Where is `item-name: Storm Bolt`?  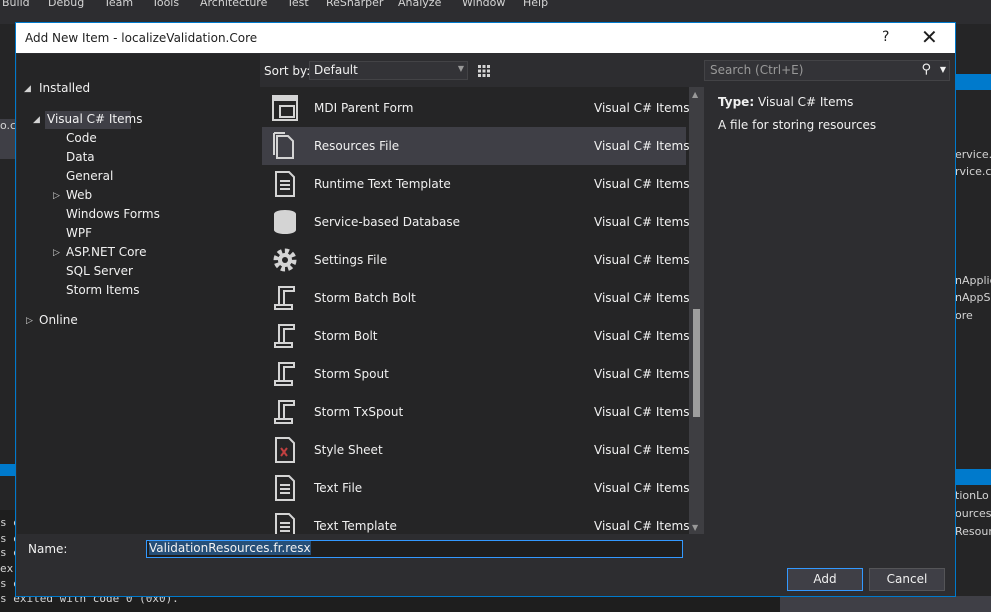 item-name: Storm Bolt is located at coordinates (346, 336).